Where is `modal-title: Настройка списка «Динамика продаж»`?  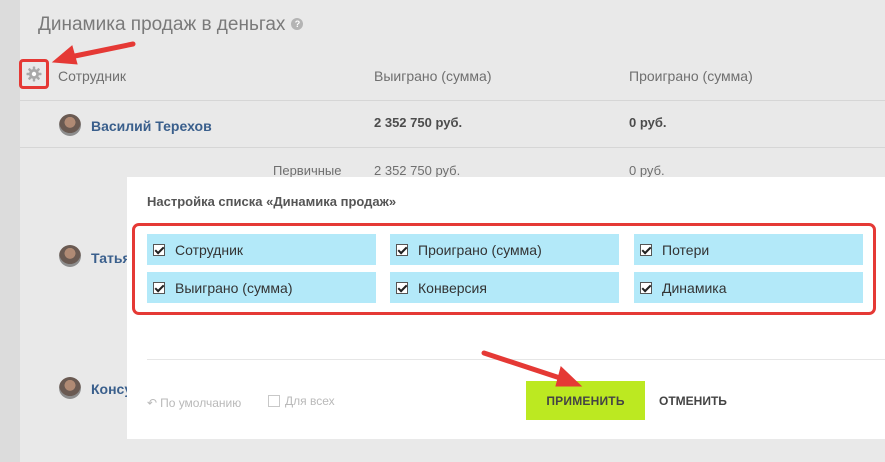 modal-title: Настройка списка «Динамика продаж» is located at coordinates (272, 201).